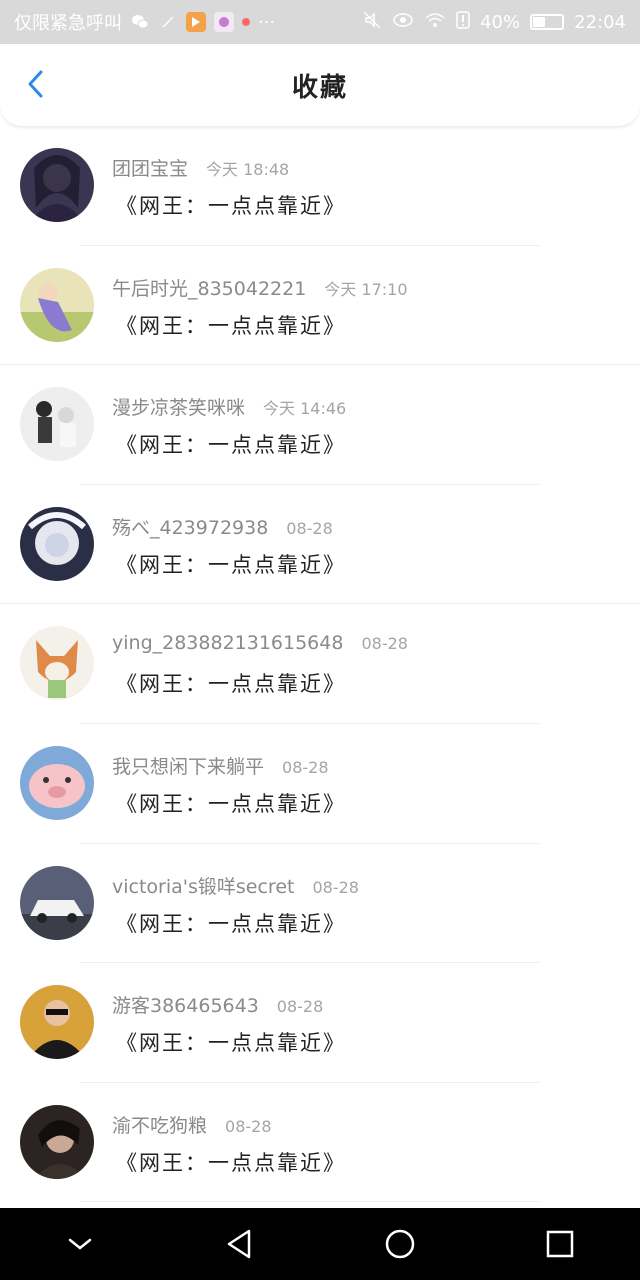  I want to click on chevron-left-icon, so click(35, 84).